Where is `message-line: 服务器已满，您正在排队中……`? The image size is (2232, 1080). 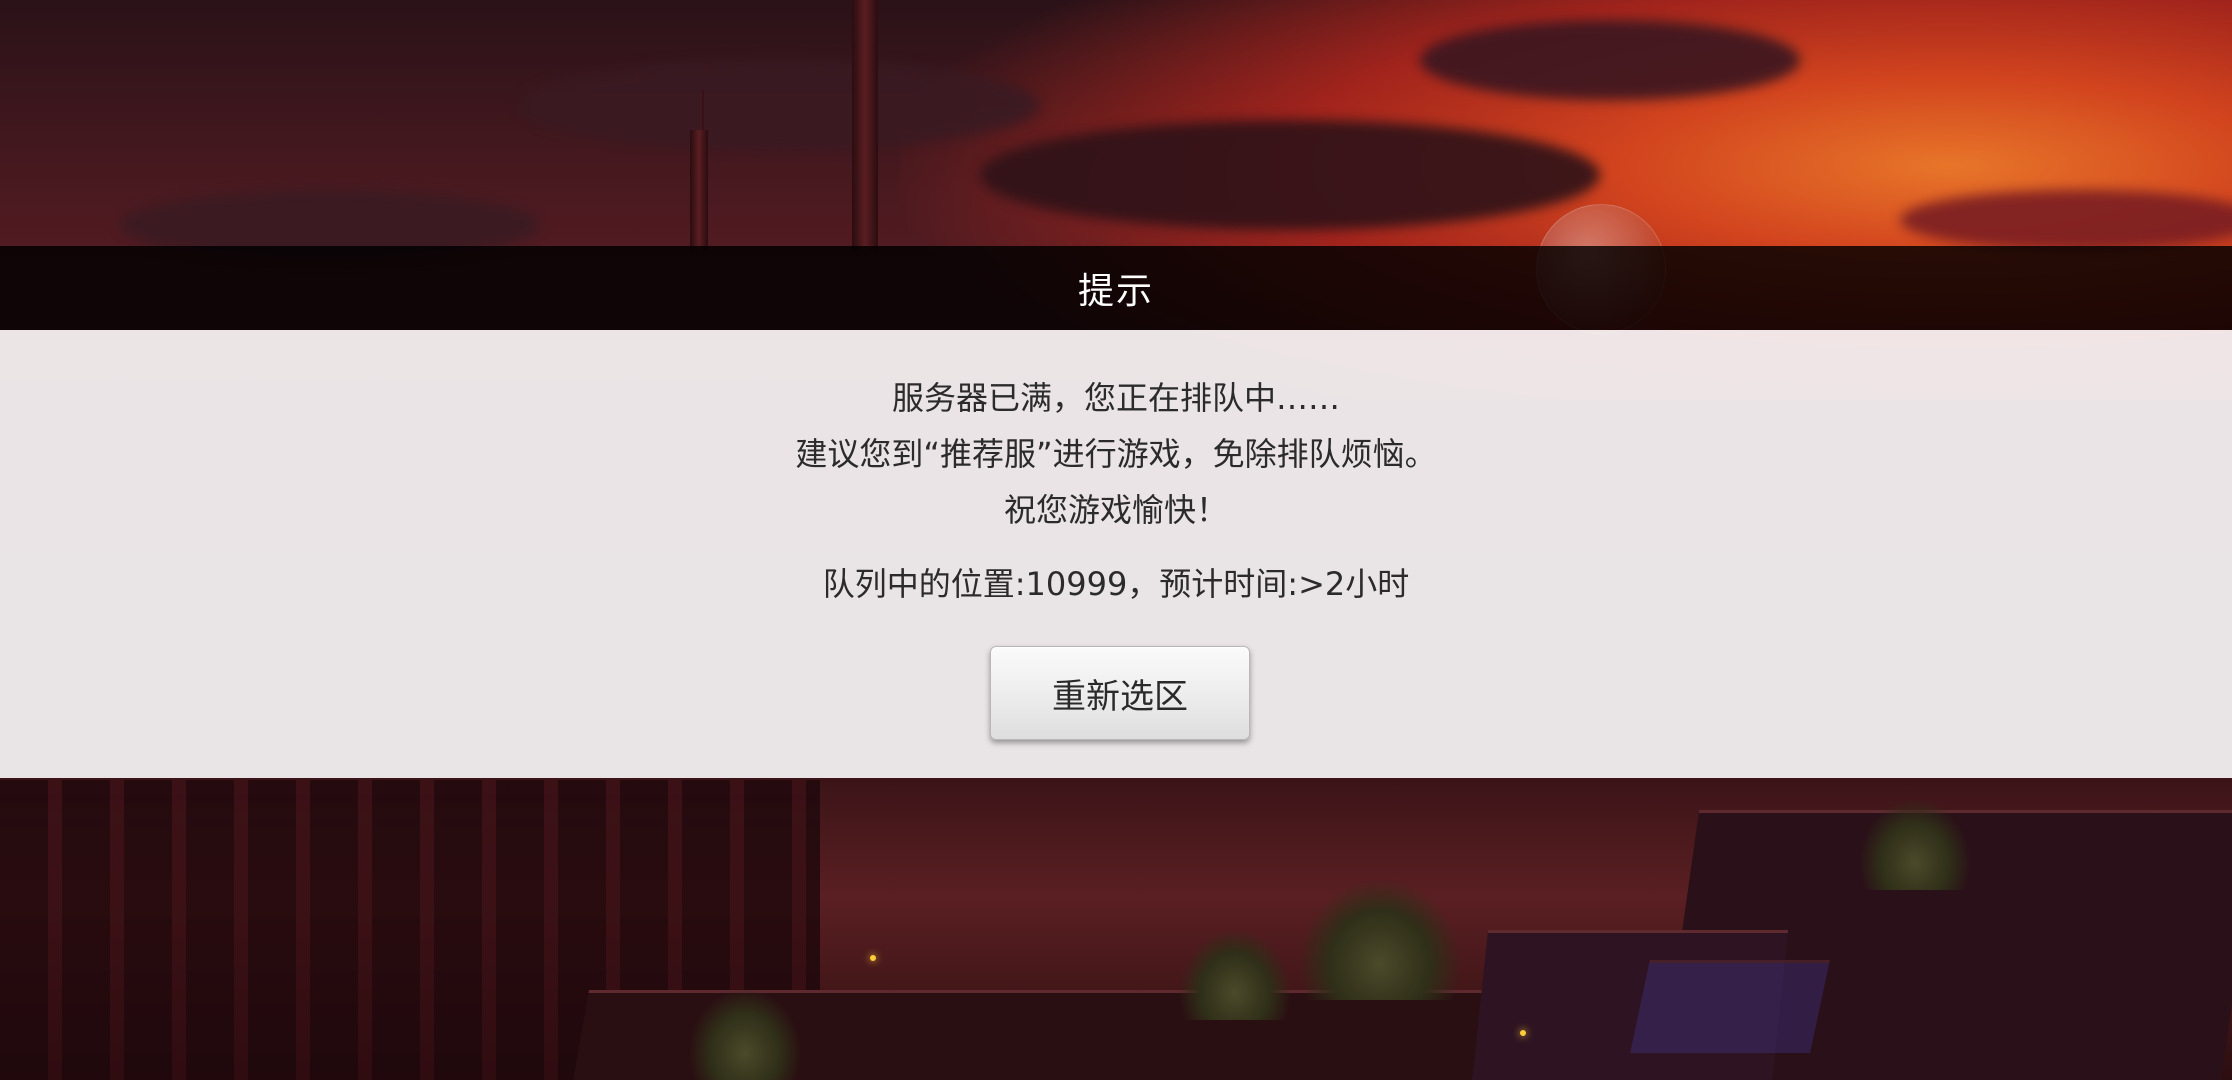
message-line: 服务器已满，您正在排队中…… is located at coordinates (1115, 398).